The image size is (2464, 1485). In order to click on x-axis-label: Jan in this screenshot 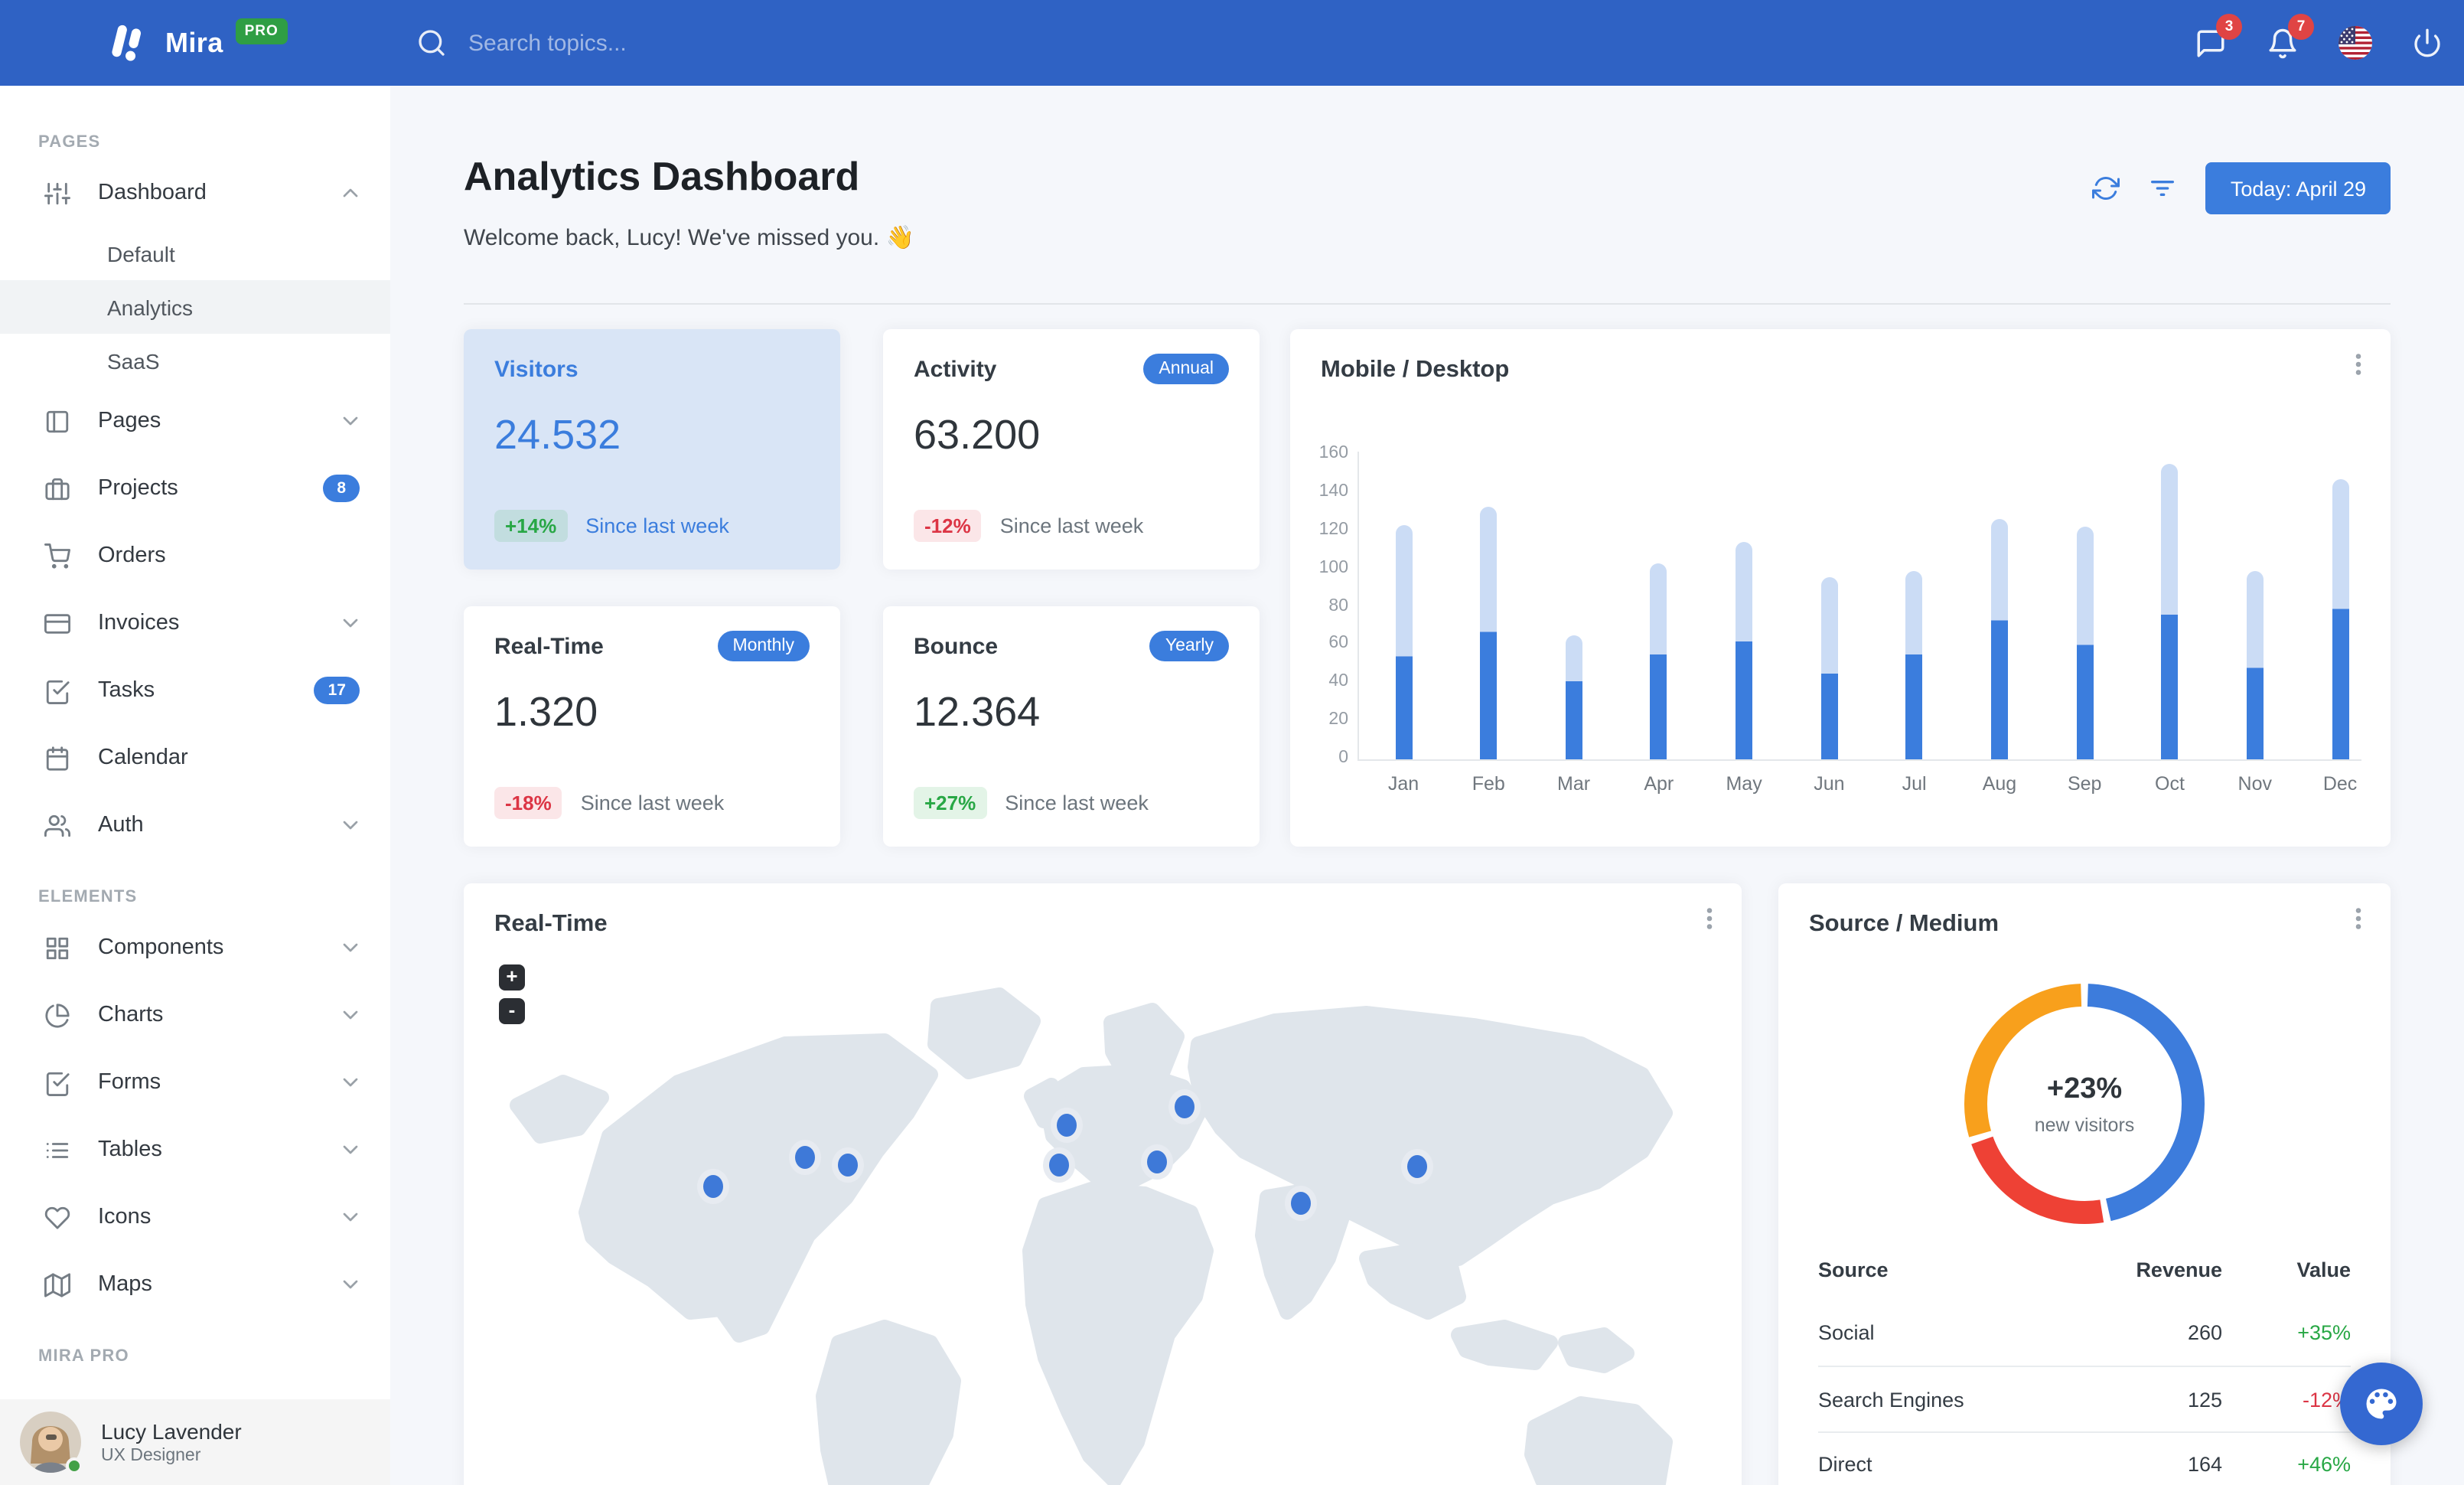, I will do `click(1403, 784)`.